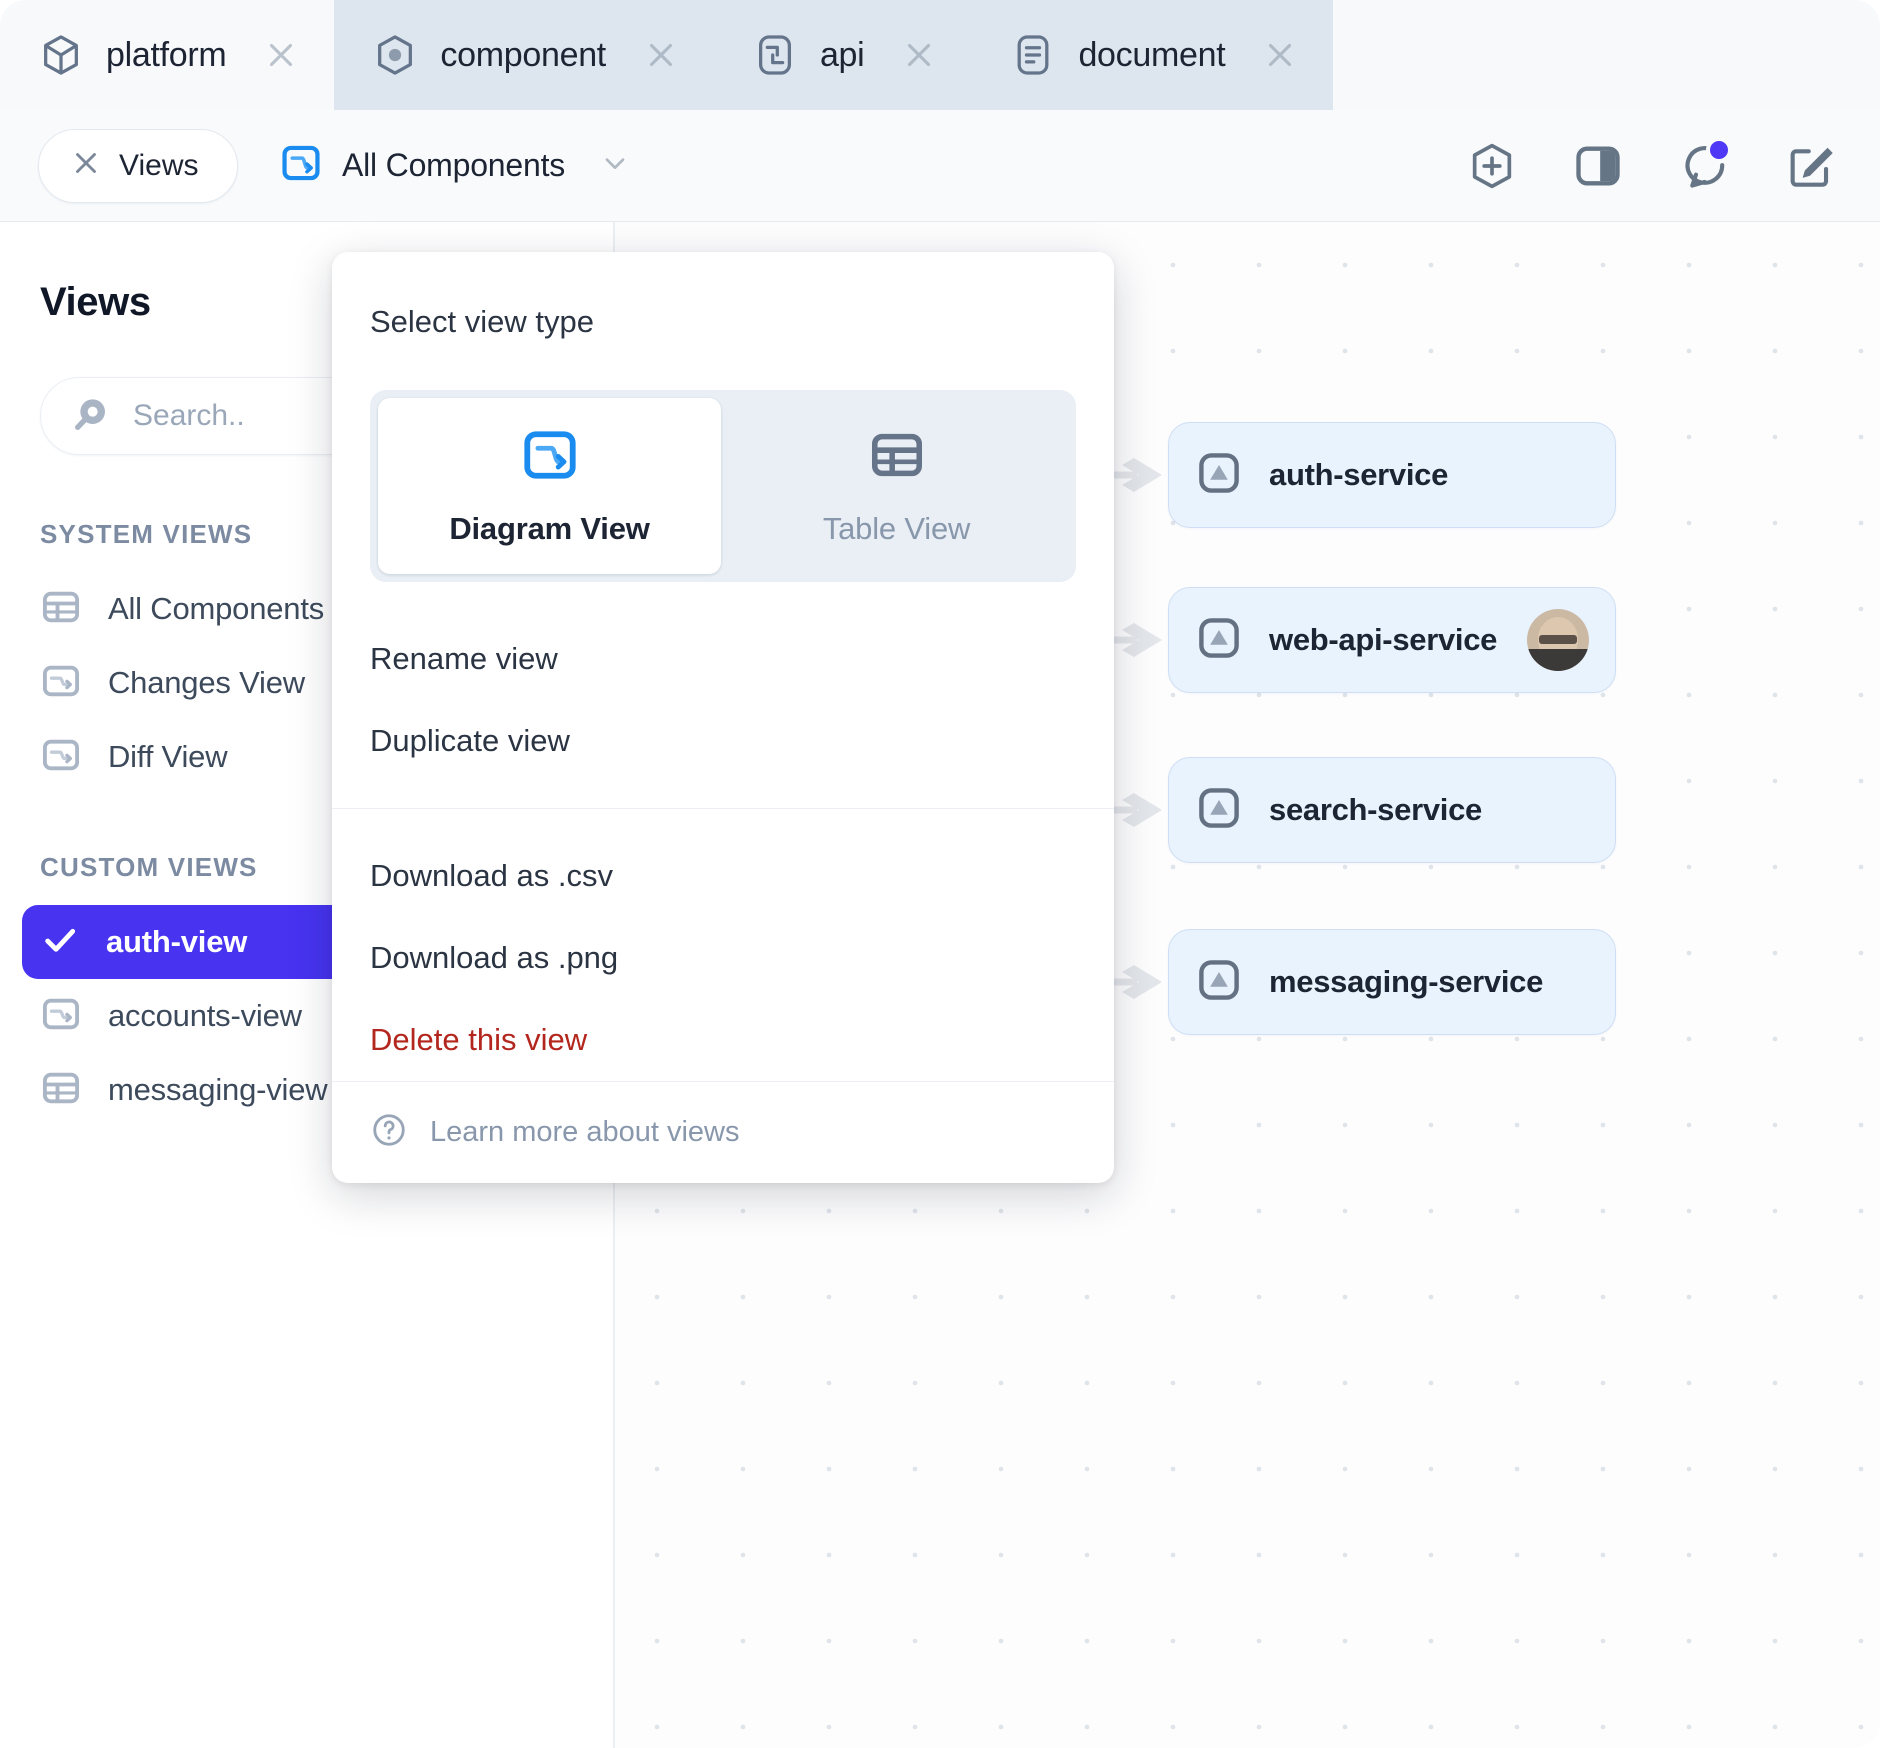 Image resolution: width=1880 pixels, height=1748 pixels. Describe the element at coordinates (216, 608) in the screenshot. I see `sidebar-item-label: All Components` at that location.